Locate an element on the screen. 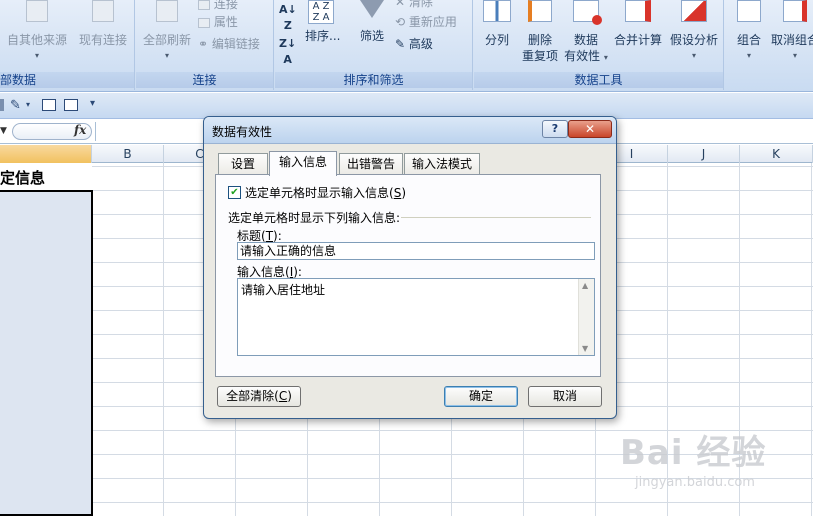 Image resolution: width=813 pixels, height=516 pixels. tab-ime-mode: 输入法模式 is located at coordinates (442, 163).